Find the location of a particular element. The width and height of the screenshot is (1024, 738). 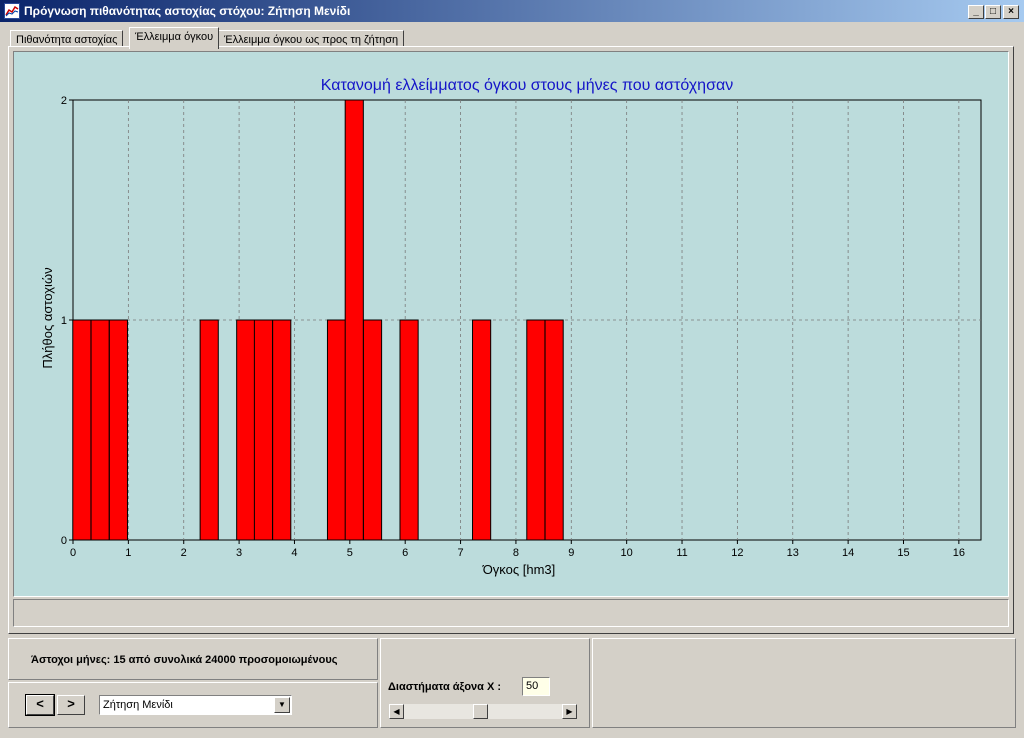

maximize-button: □ is located at coordinates (993, 12).